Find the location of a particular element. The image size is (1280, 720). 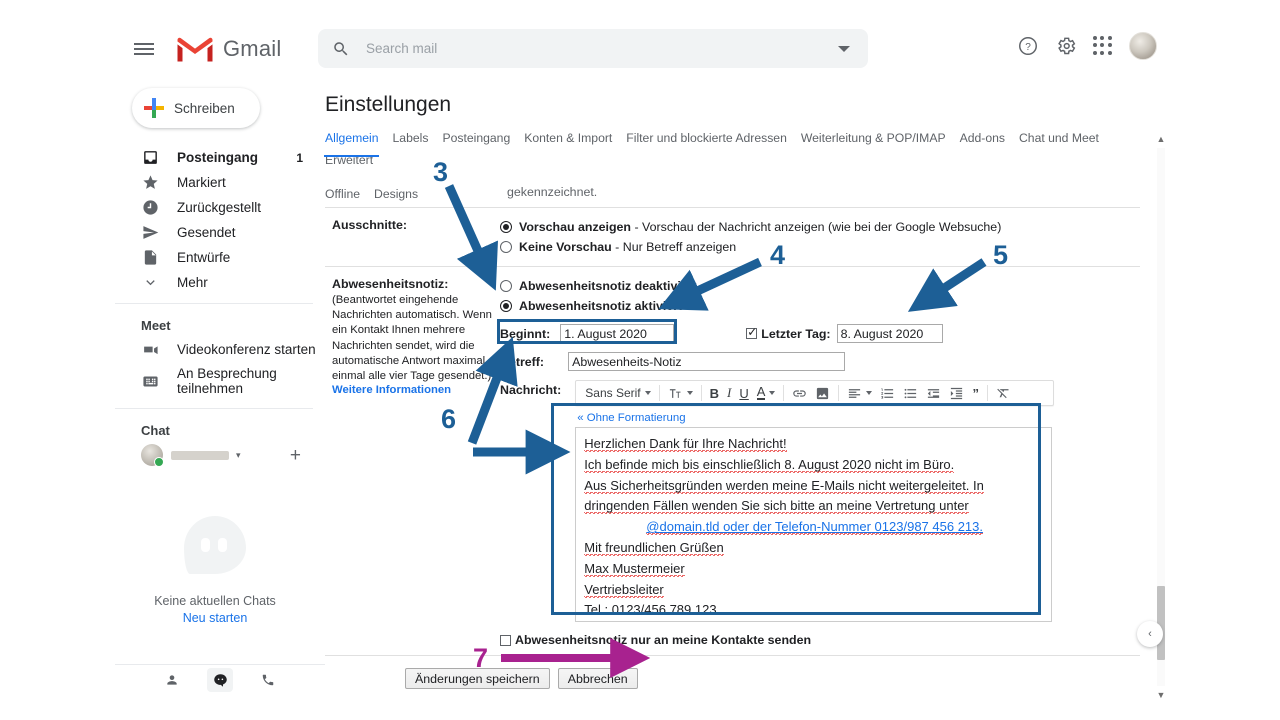

apps-grid-icon is located at coordinates (1103, 46).